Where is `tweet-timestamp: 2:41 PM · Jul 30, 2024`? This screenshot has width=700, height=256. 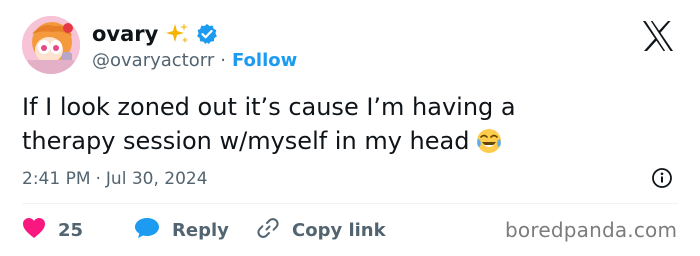
tweet-timestamp: 2:41 PM · Jul 30, 2024 is located at coordinates (115, 179).